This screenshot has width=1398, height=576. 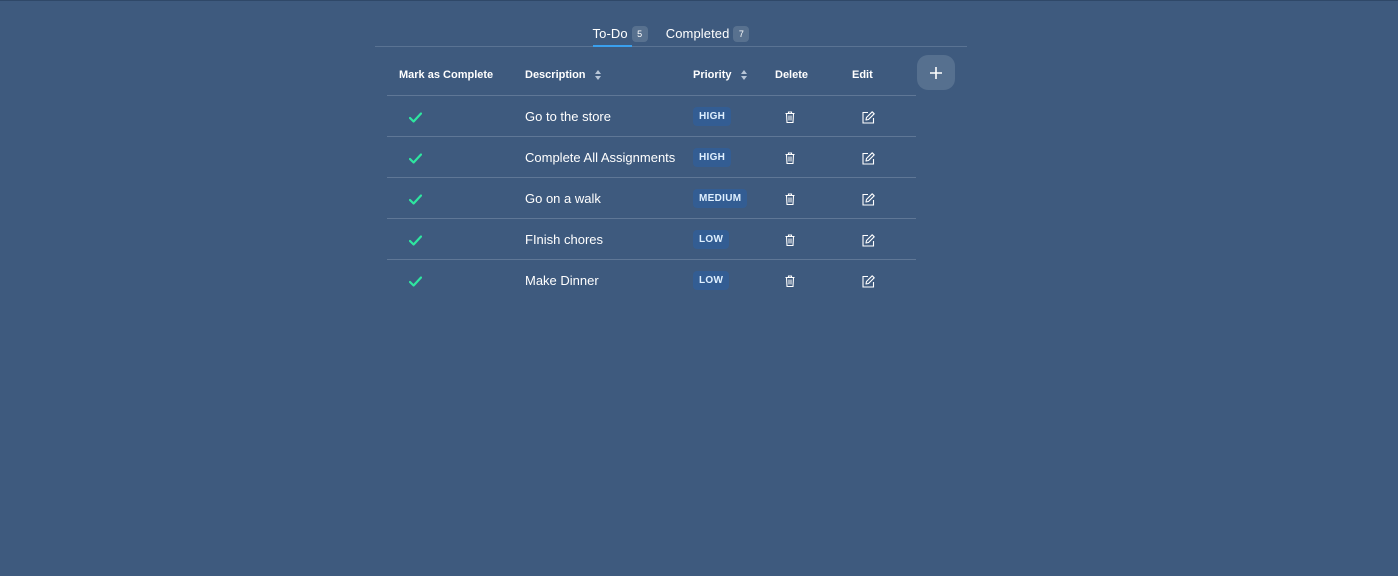 I want to click on task-description: Go on a walk, so click(x=563, y=198).